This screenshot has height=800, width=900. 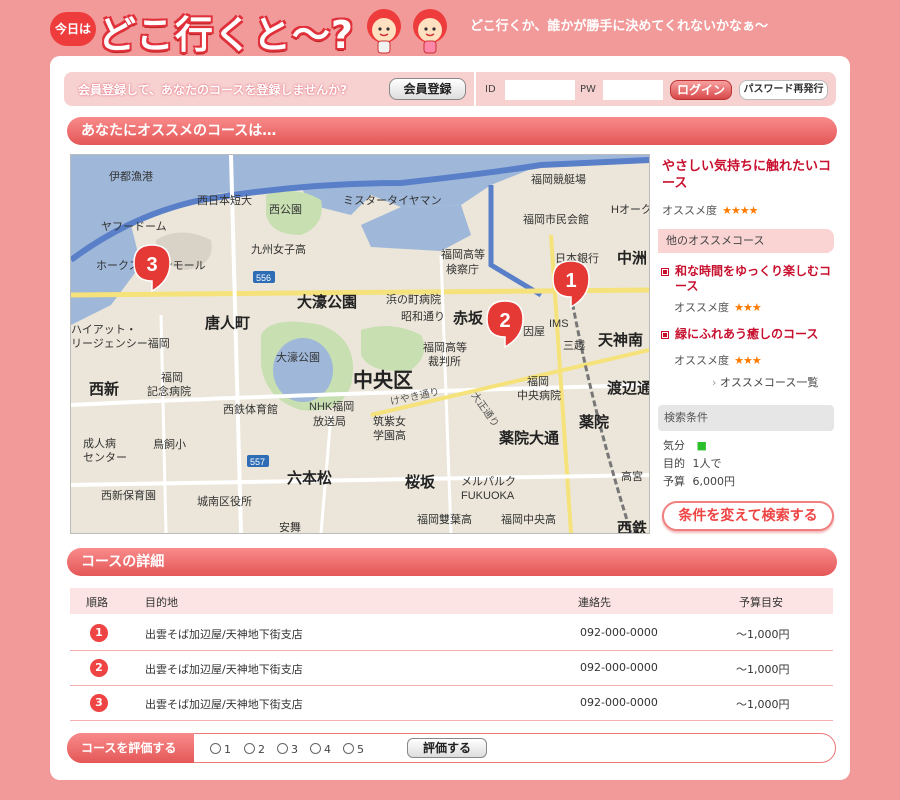 I want to click on rating-radio-4: 4, so click(x=320, y=749).